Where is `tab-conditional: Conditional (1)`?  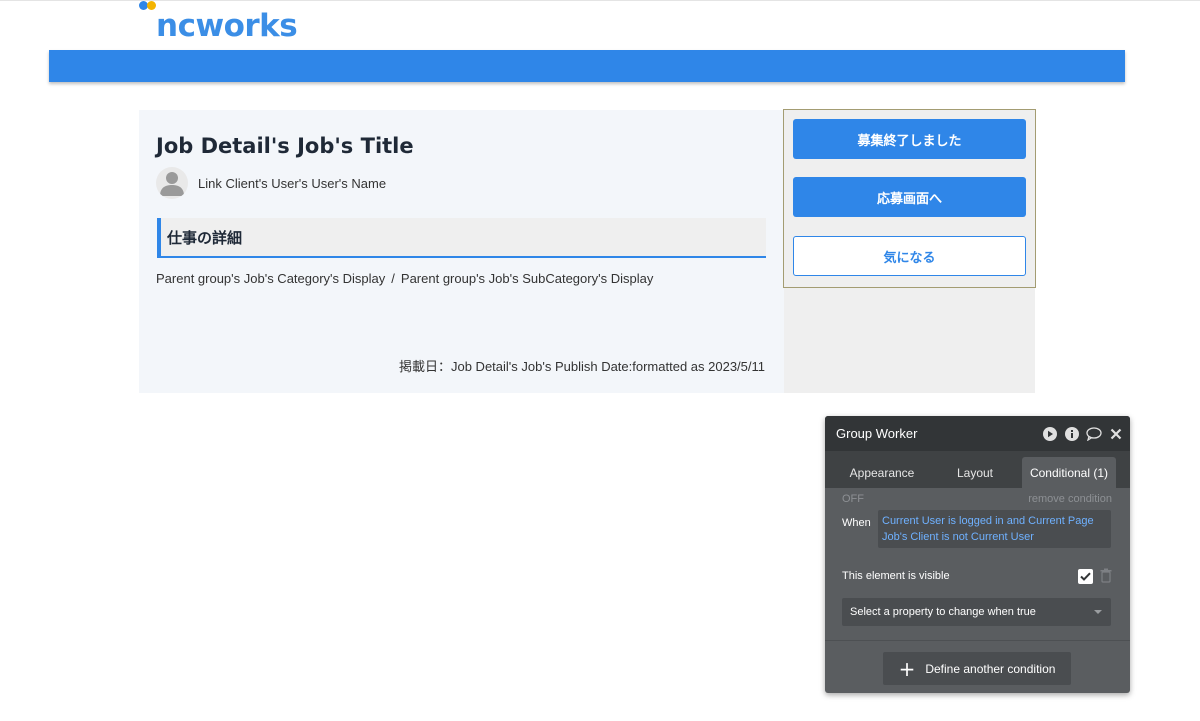 tab-conditional: Conditional (1) is located at coordinates (1069, 472).